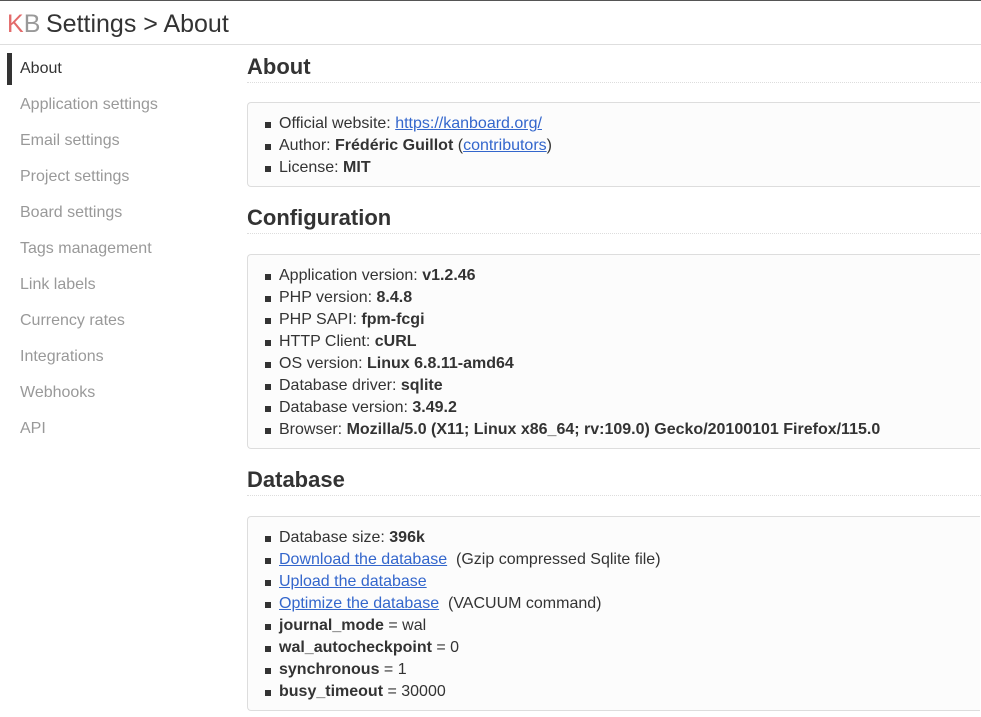 The width and height of the screenshot is (981, 717). Describe the element at coordinates (307, 145) in the screenshot. I see `author-label: Author:` at that location.